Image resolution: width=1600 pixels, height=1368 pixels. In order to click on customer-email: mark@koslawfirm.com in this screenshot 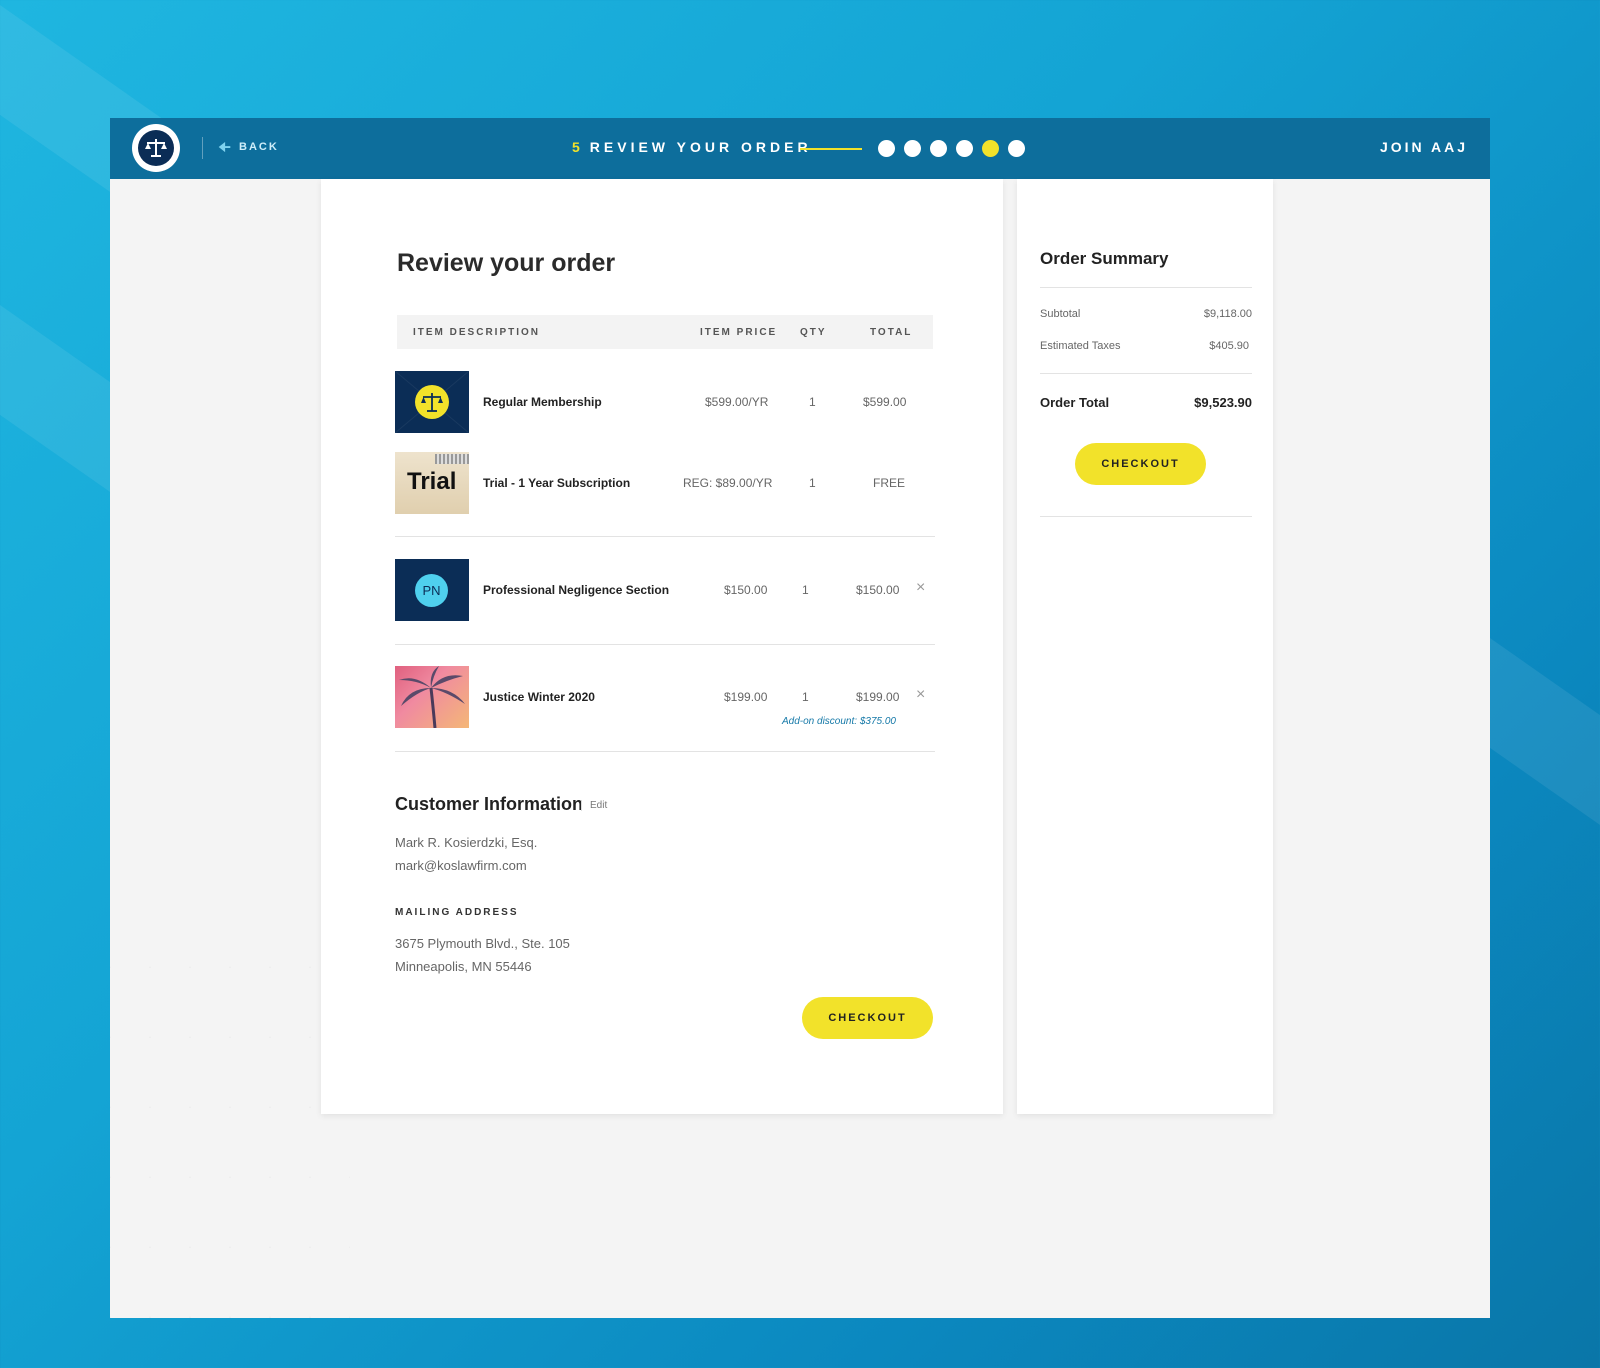, I will do `click(461, 865)`.